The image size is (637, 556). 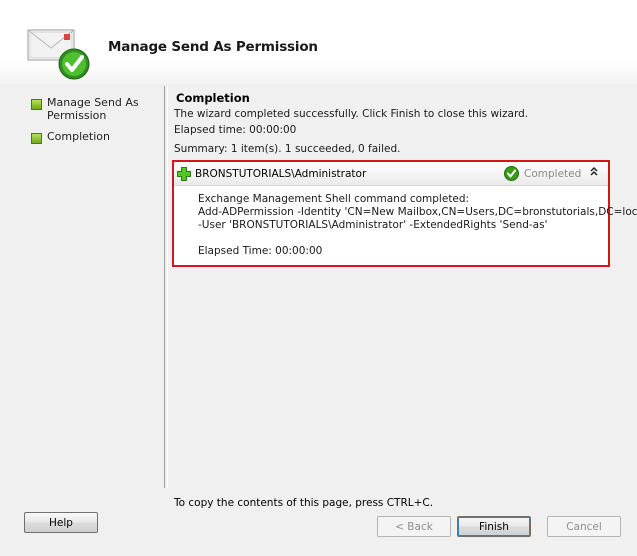 I want to click on step-label: Completion, so click(x=79, y=136).